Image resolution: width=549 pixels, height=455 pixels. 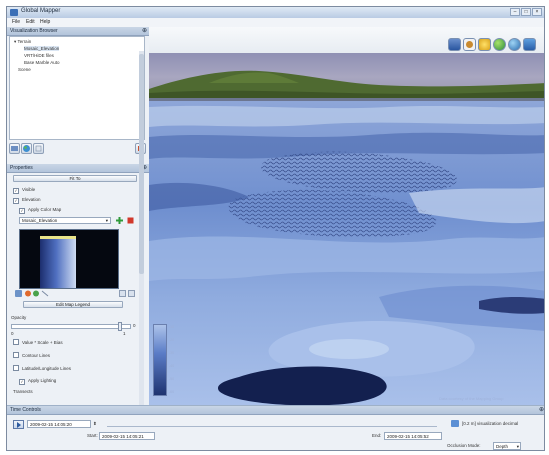 I want to click on opacity-max: 1, so click(x=124, y=333).